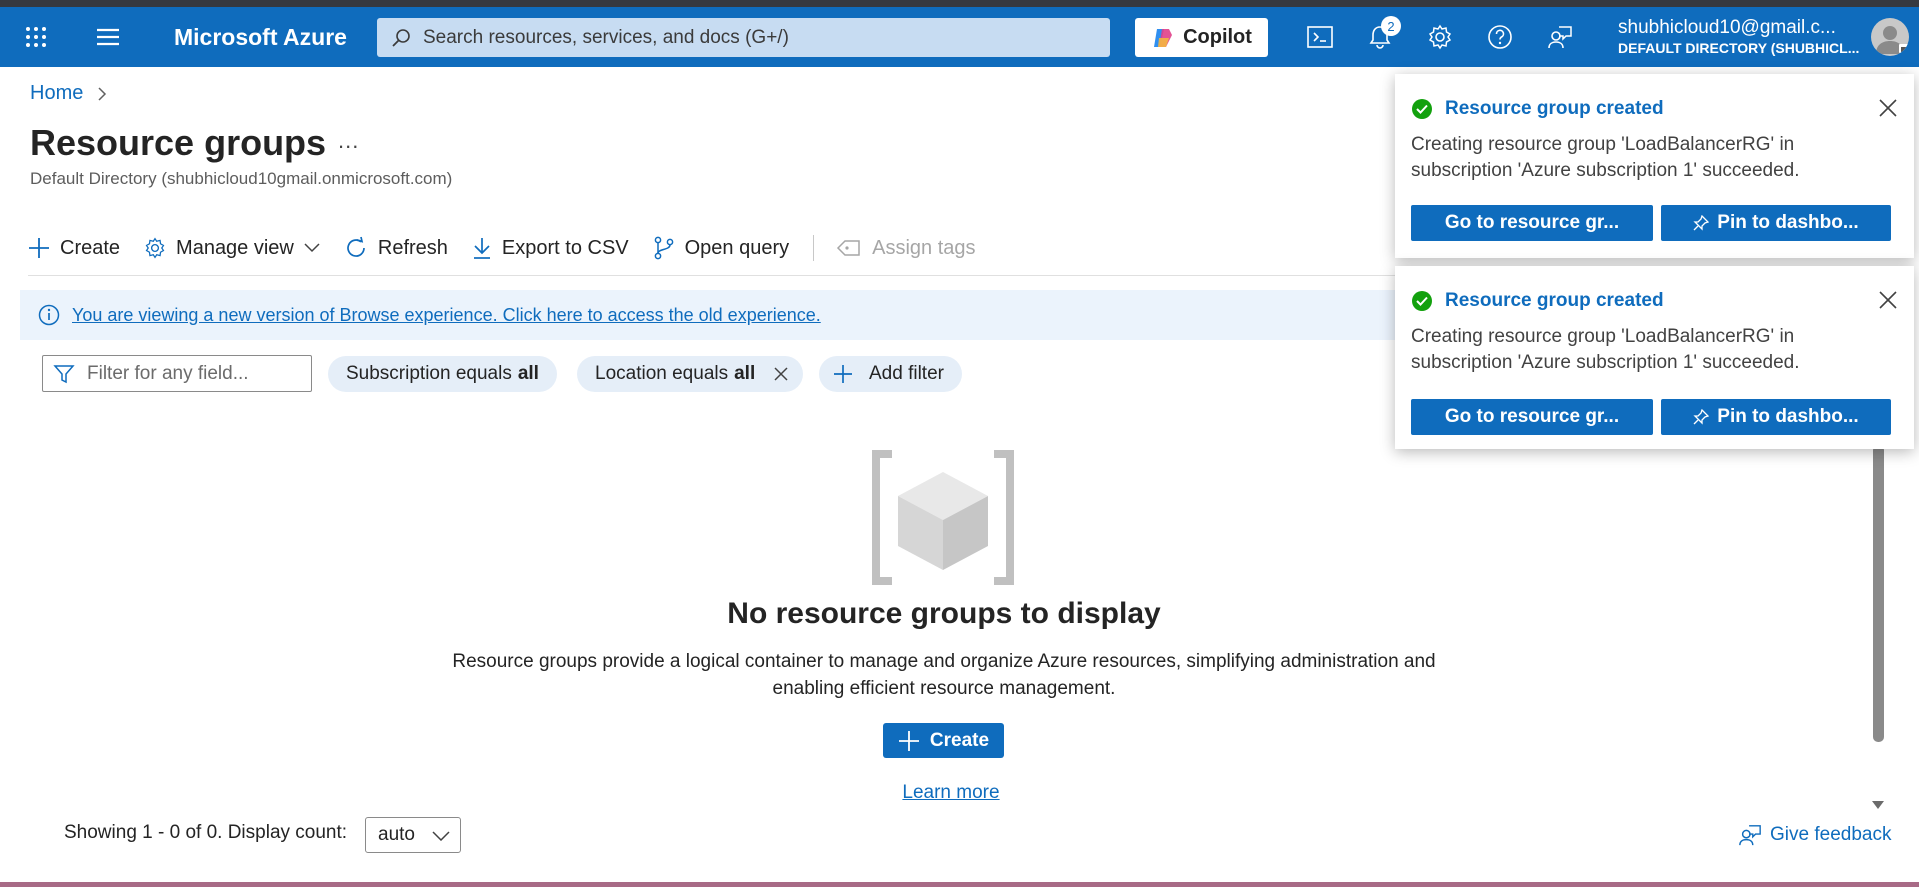  I want to click on add-filter-label: Add filter, so click(906, 373).